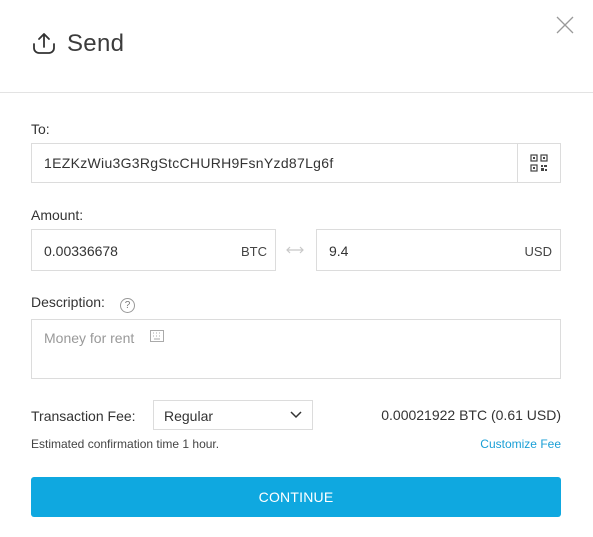  What do you see at coordinates (40, 129) in the screenshot?
I see `to-label: To:` at bounding box center [40, 129].